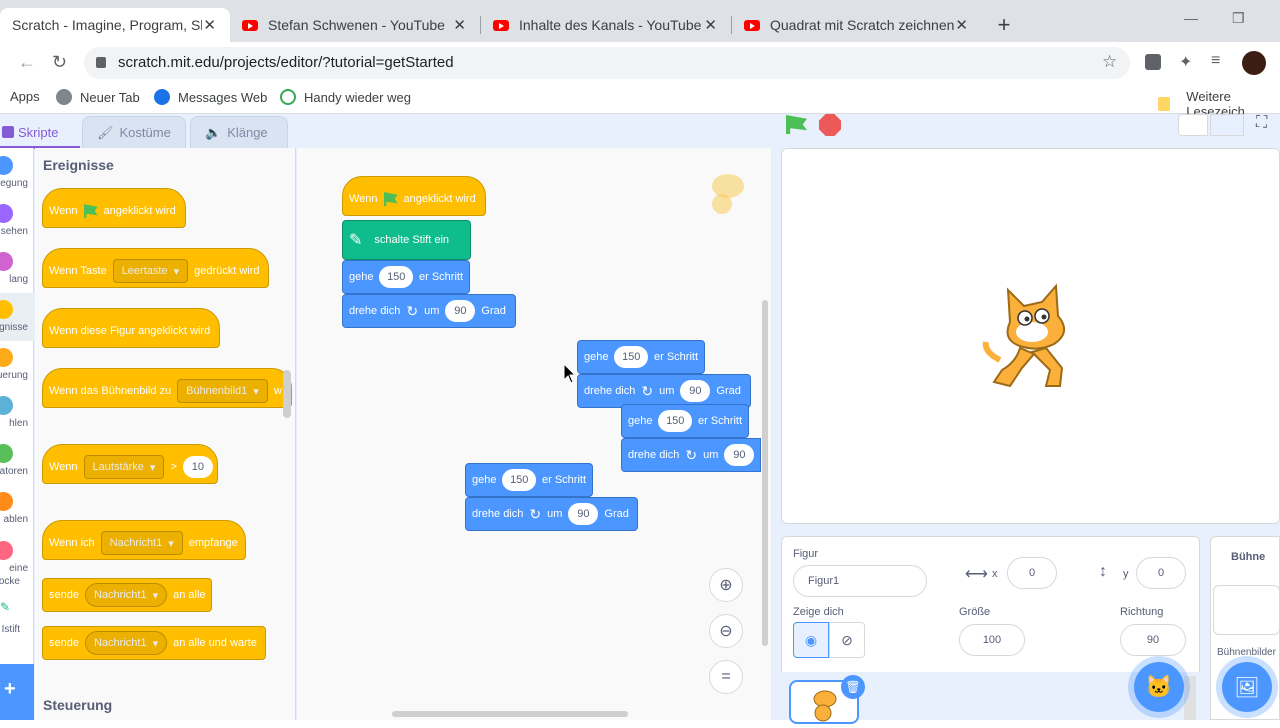 The height and width of the screenshot is (728, 1280). What do you see at coordinates (390, 199) in the screenshot?
I see `green-flag-icon` at bounding box center [390, 199].